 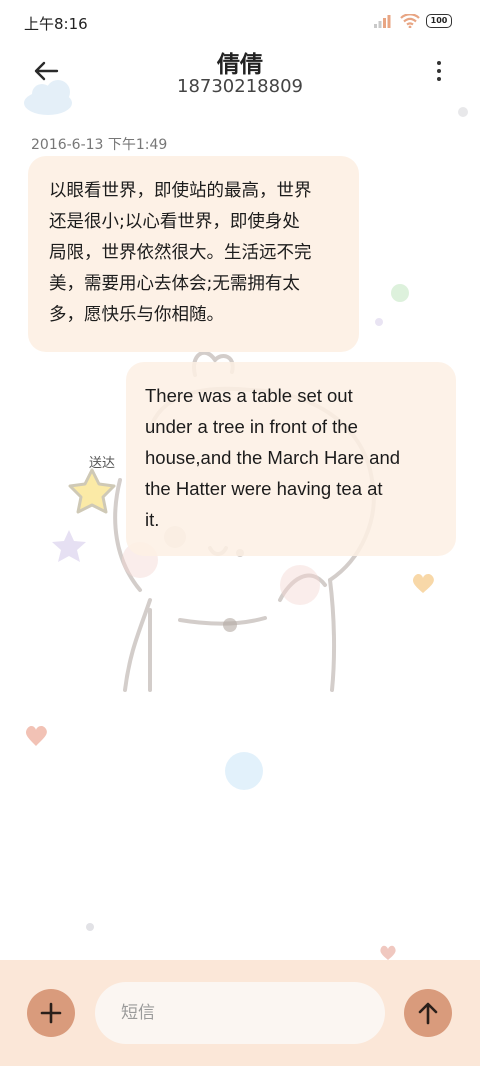 What do you see at coordinates (99, 145) in the screenshot?
I see `message-timestamp: 2016-6-13 下午1:49` at bounding box center [99, 145].